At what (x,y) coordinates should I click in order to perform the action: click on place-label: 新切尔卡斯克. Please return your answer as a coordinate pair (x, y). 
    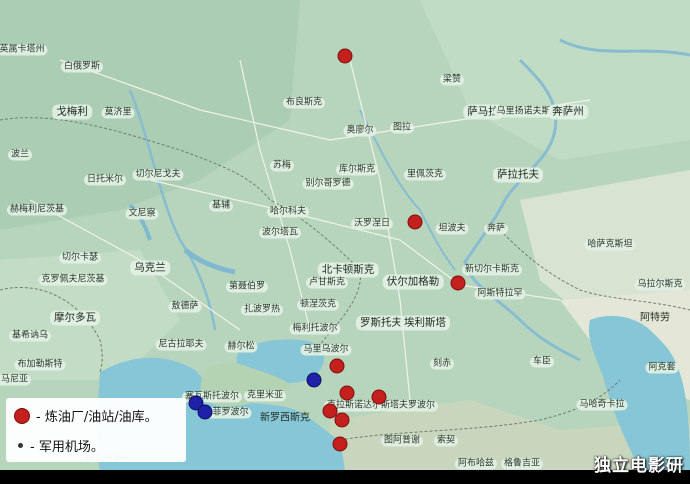
    Looking at the image, I should click on (492, 270).